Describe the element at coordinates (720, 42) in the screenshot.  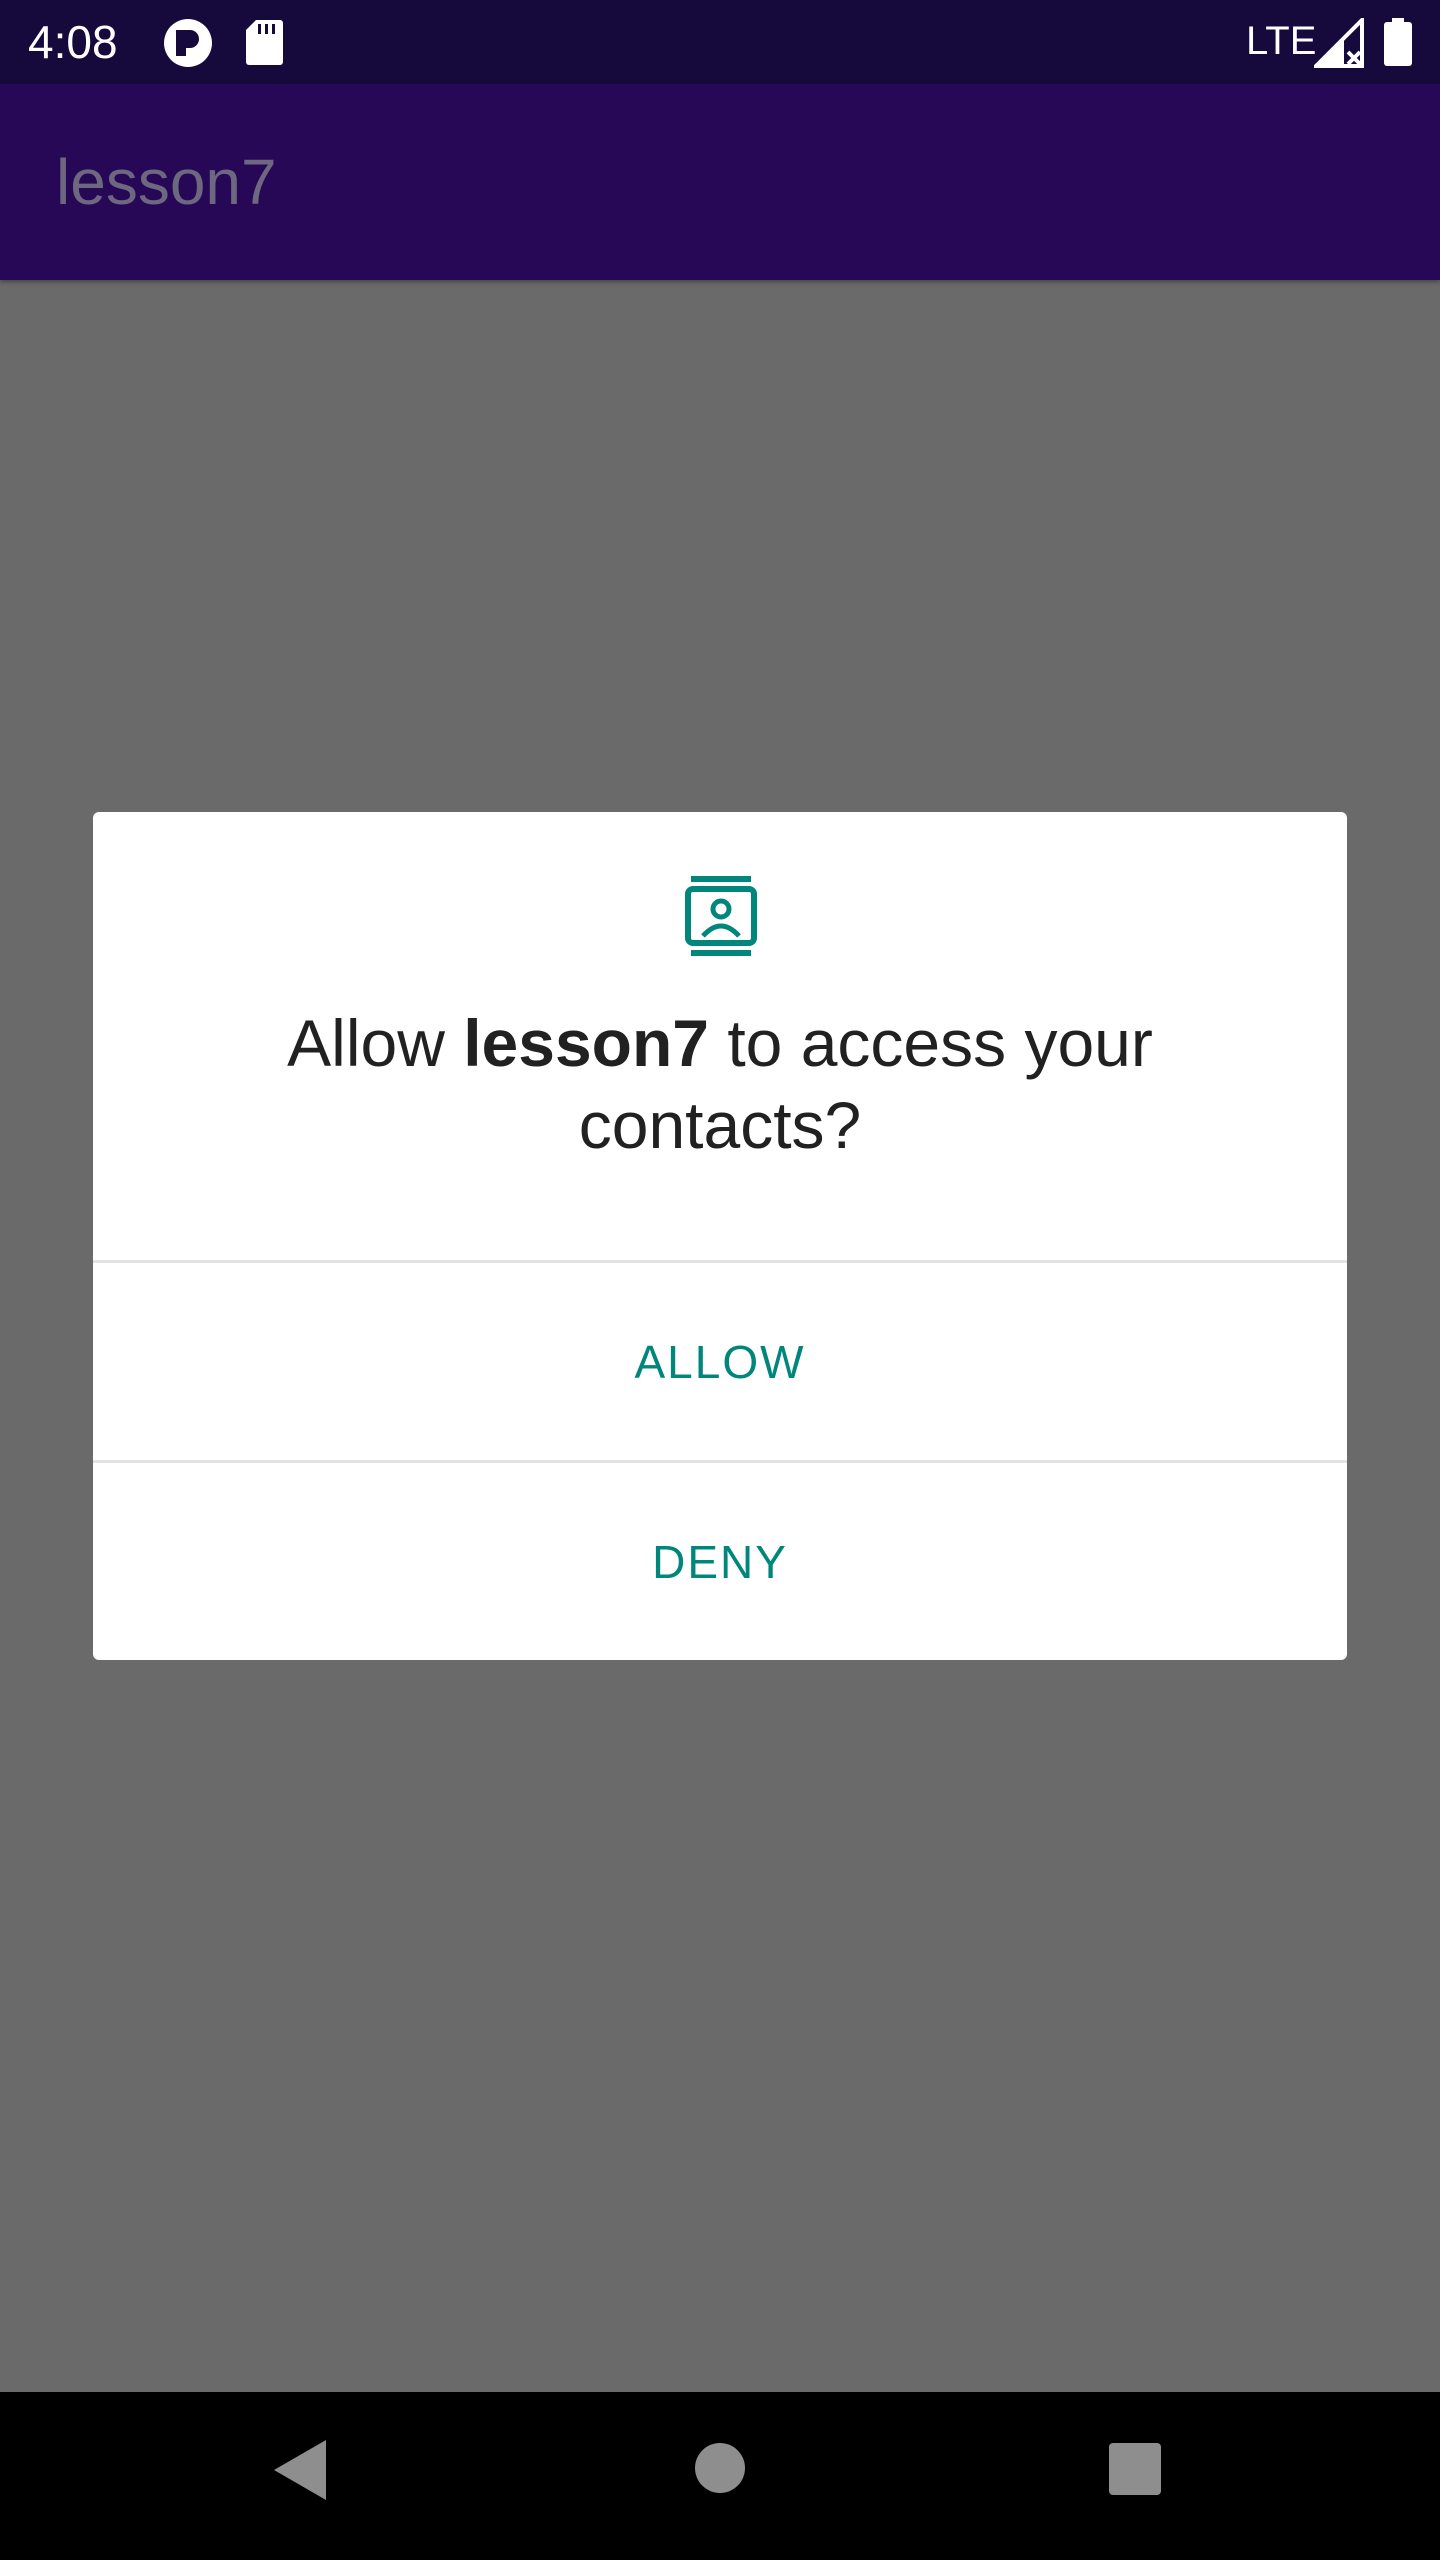
I see `status-bar: 4:08 LTE` at that location.